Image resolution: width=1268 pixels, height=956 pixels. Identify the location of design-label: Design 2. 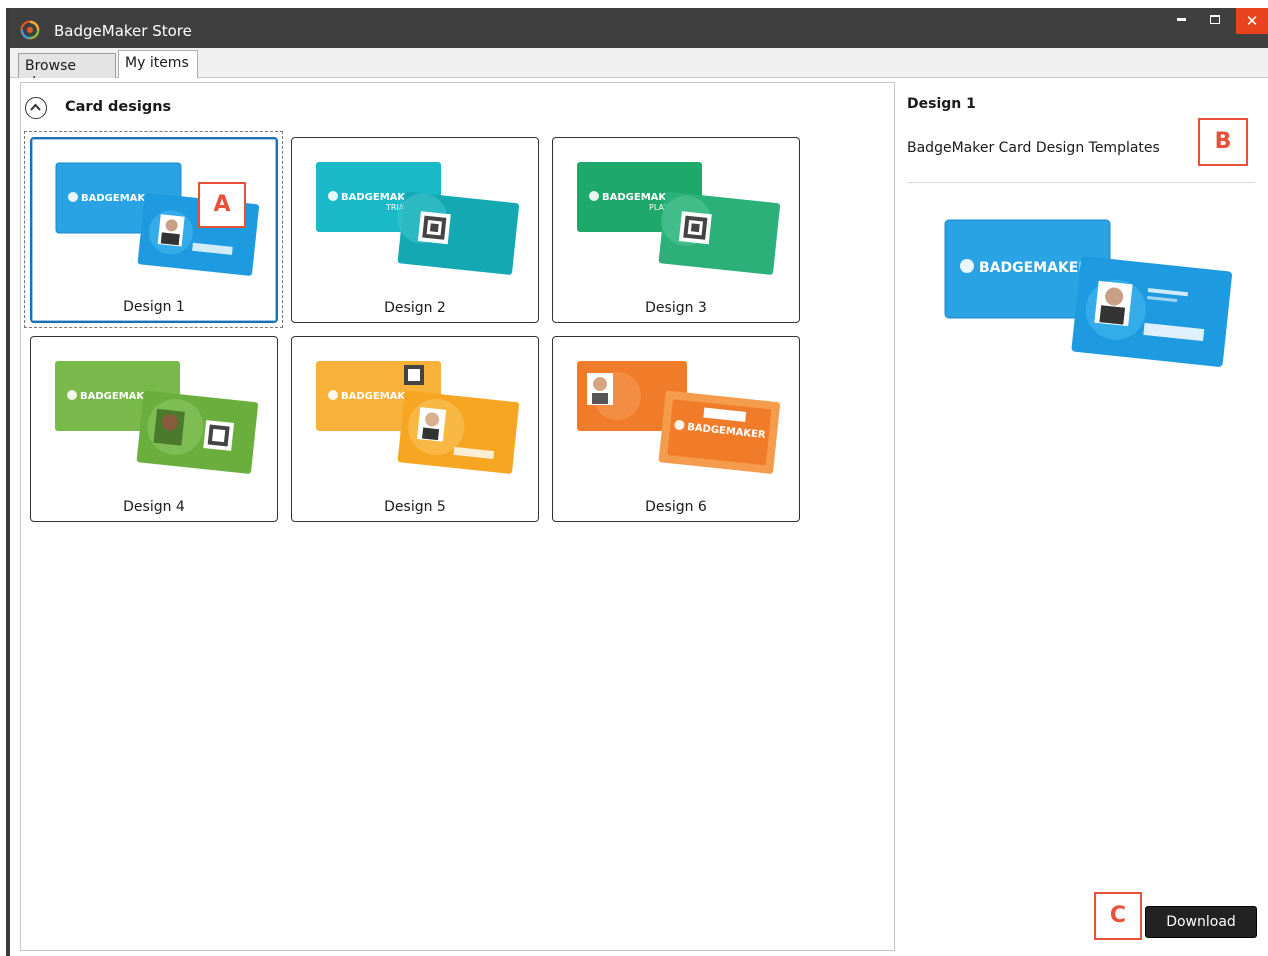
(415, 308).